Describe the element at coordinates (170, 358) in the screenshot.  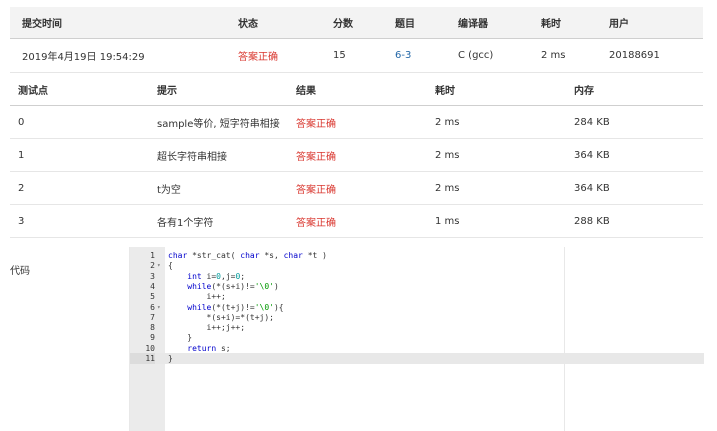
I see `code-text: }` at that location.